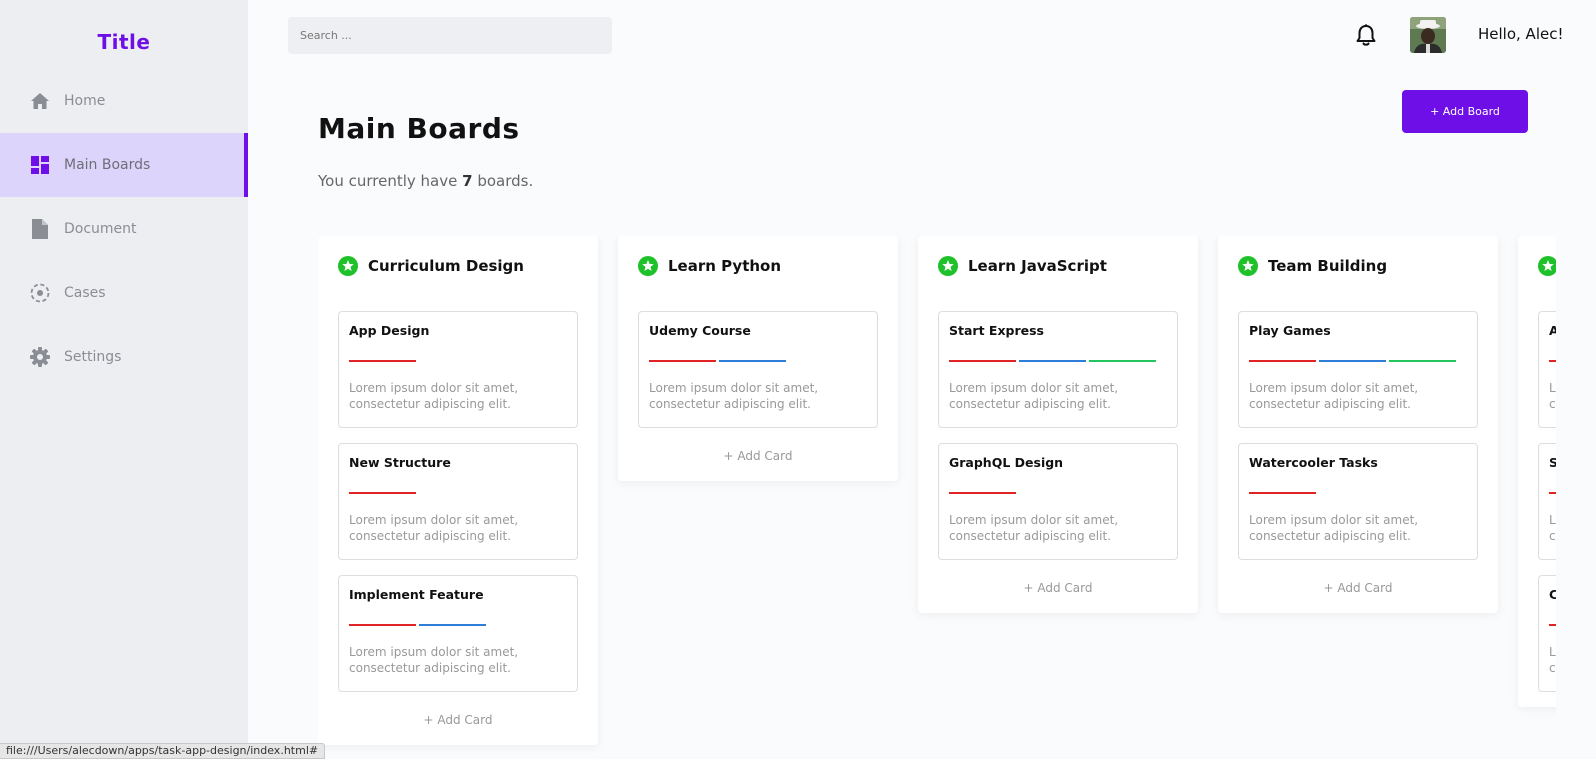 This screenshot has width=1596, height=759. Describe the element at coordinates (124, 101) in the screenshot. I see `sidebar-item-home: Home` at that location.